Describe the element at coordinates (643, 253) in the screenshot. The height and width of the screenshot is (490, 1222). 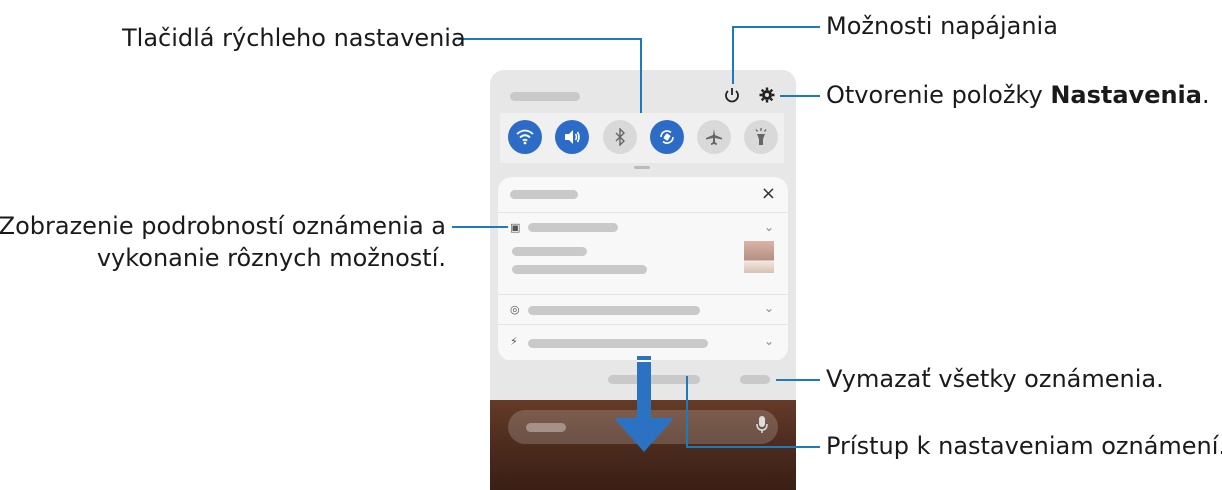
I see `notification-item: ▣ ⌄` at that location.